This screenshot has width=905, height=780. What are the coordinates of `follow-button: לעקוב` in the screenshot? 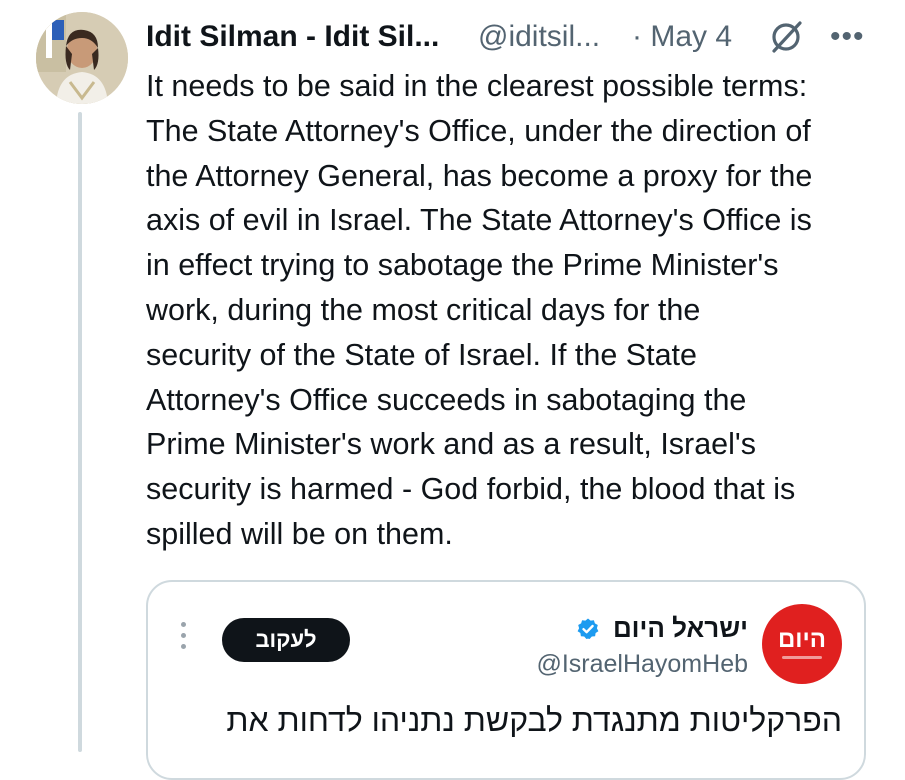 It's located at (286, 640).